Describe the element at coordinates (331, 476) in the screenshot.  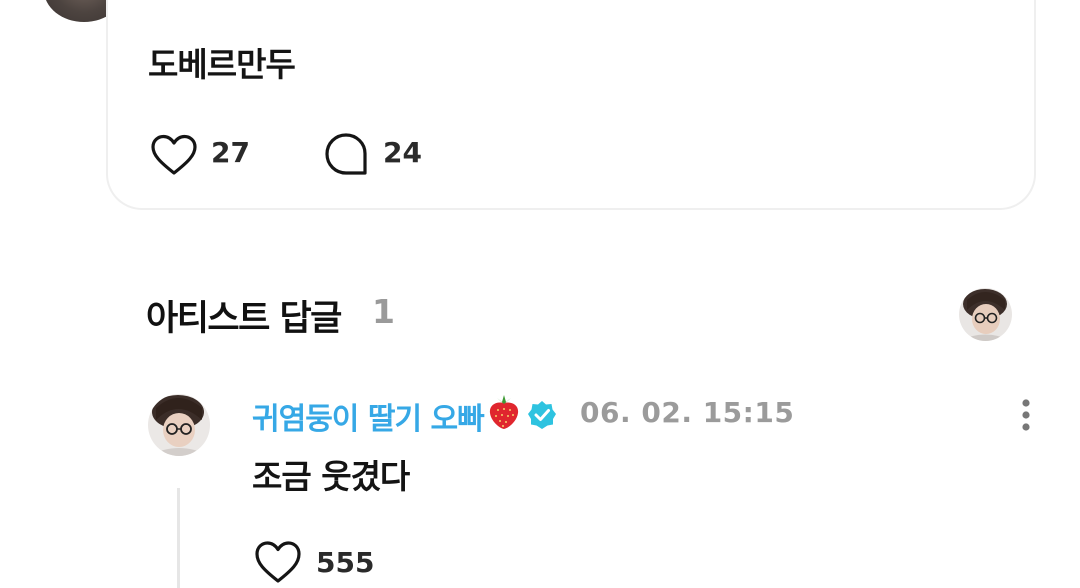
I see `reply-text: 조금 웃겼다` at that location.